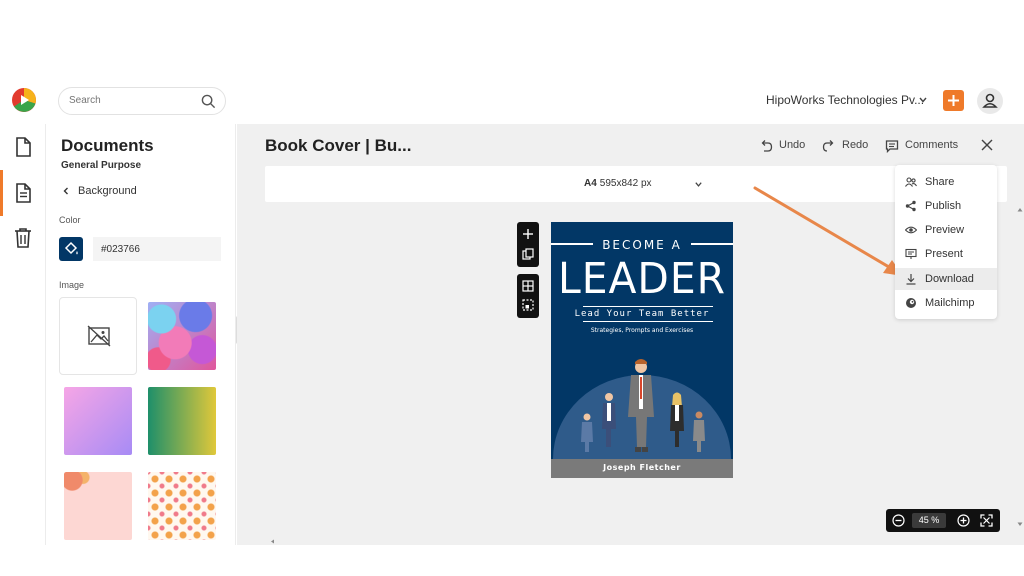  I want to click on zoom-value: 45, so click(923, 520).